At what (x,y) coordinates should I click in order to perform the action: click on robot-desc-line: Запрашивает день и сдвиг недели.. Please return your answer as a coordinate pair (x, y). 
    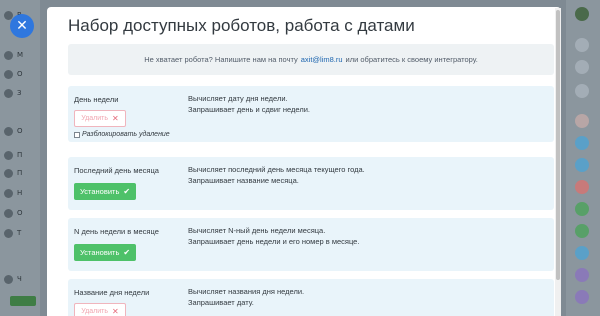
    Looking at the image, I should click on (249, 109).